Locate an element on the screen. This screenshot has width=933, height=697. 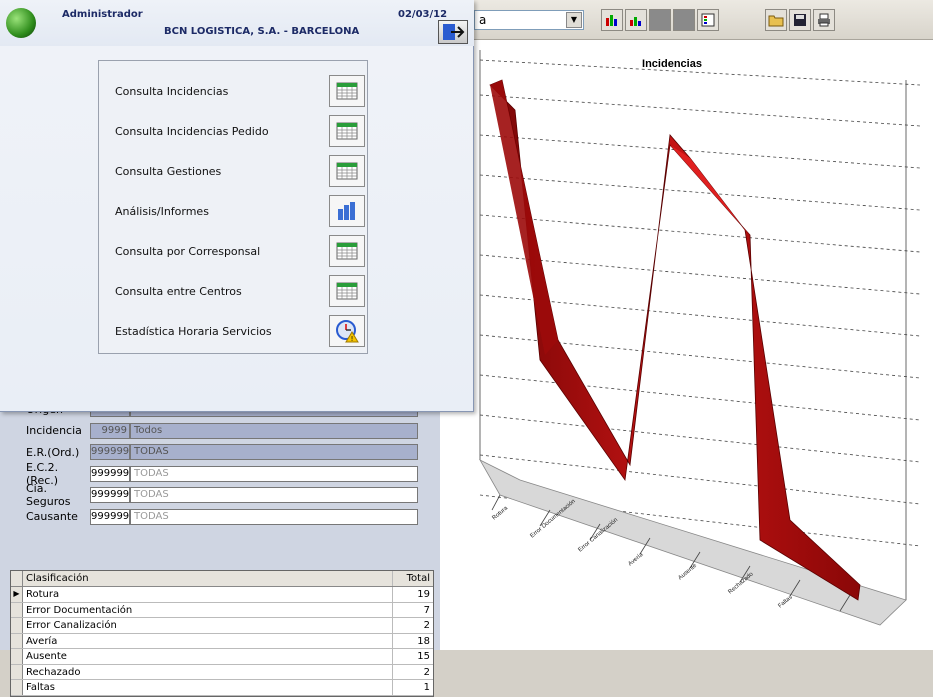
filter-row: E.R.(Ord.) 999999 TODAS is located at coordinates (214, 452).